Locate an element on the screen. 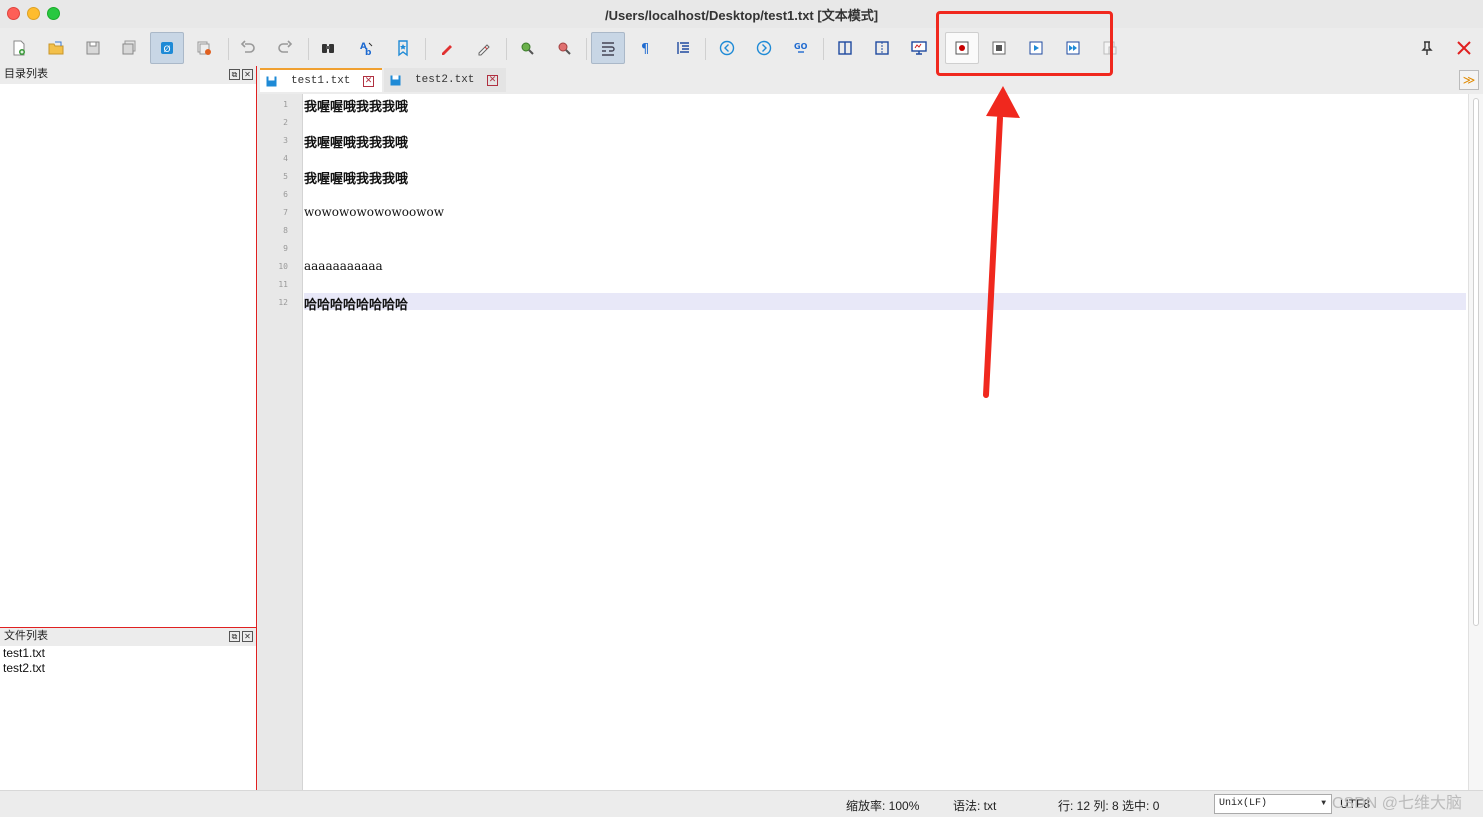  goto-icon: GO is located at coordinates (801, 47).